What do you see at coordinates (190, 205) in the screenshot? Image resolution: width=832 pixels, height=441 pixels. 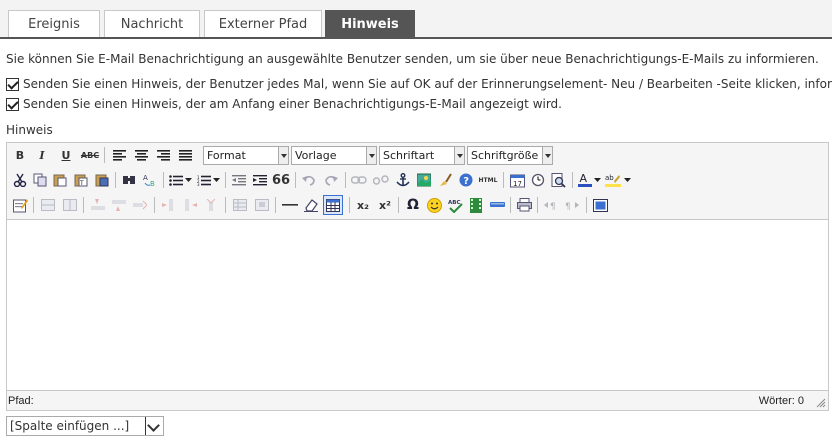 I see `insert-column-right-icon` at bounding box center [190, 205].